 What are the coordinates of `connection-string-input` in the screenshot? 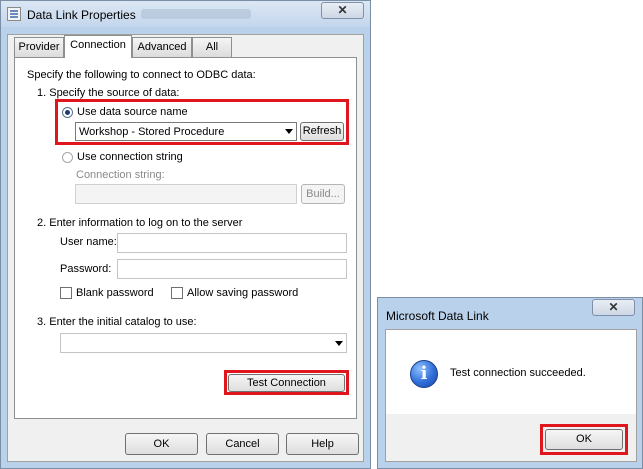 It's located at (186, 194).